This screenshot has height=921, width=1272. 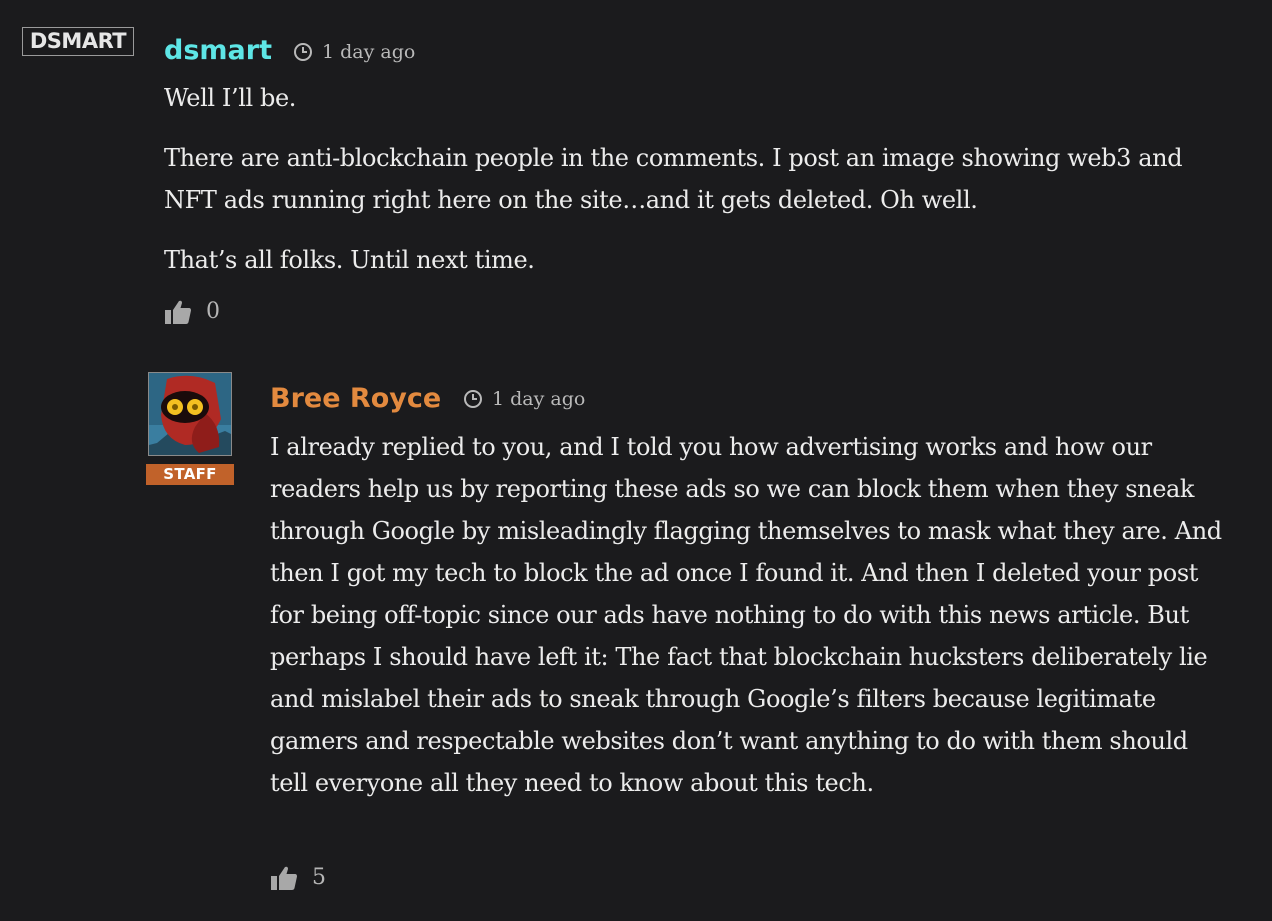 I want to click on like-count: 5, so click(x=319, y=877).